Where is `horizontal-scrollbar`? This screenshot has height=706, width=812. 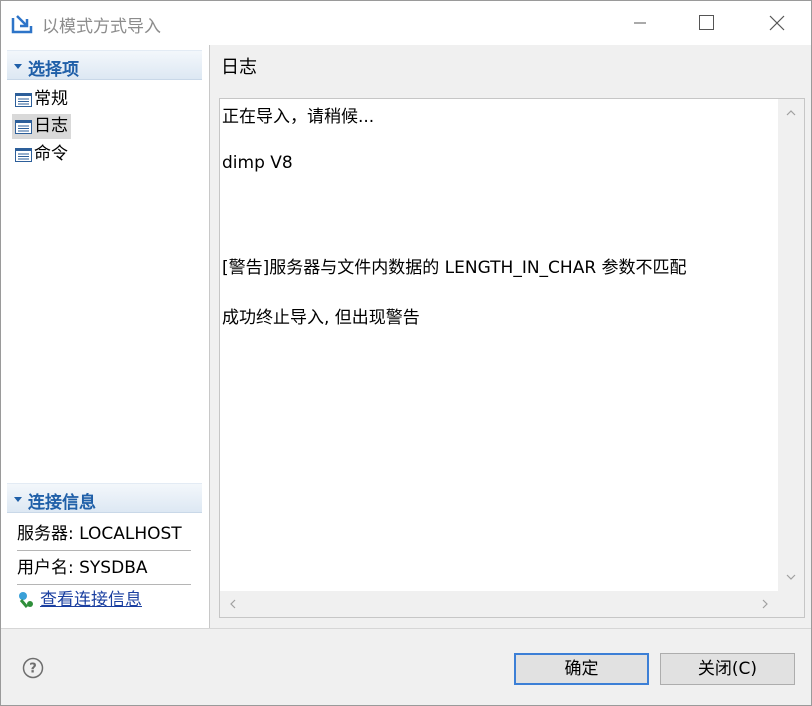
horizontal-scrollbar is located at coordinates (499, 604).